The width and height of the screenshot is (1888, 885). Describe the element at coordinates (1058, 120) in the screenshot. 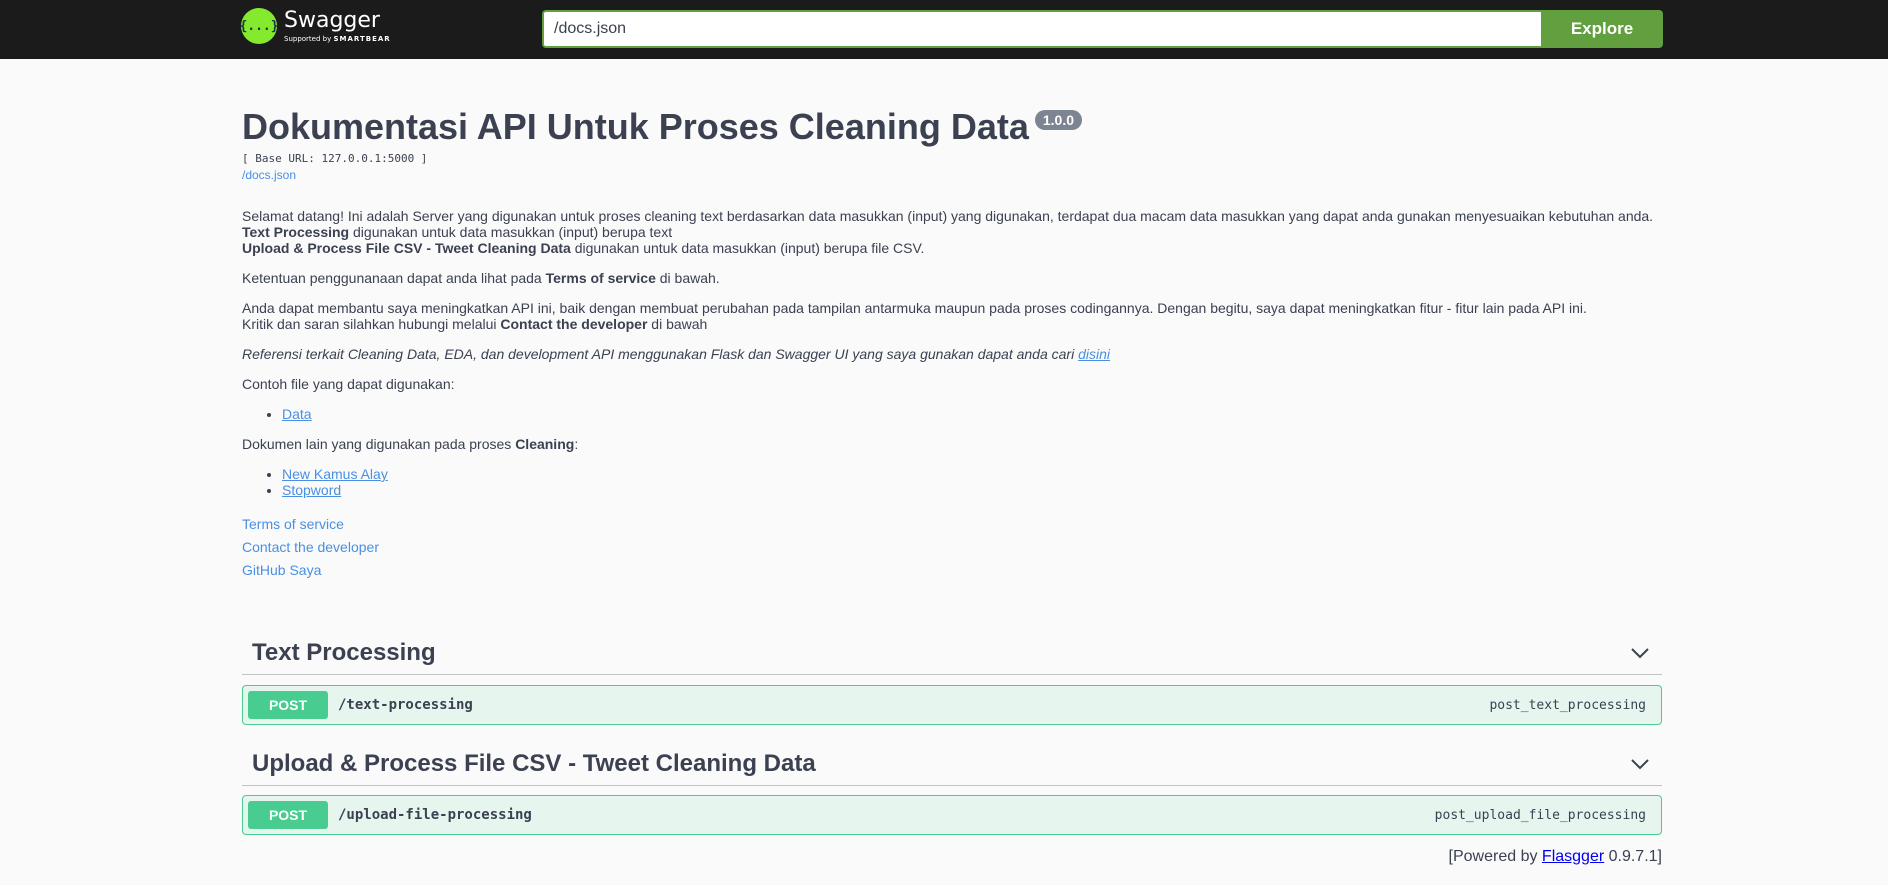

I see `version-badge: 1.0.0` at that location.